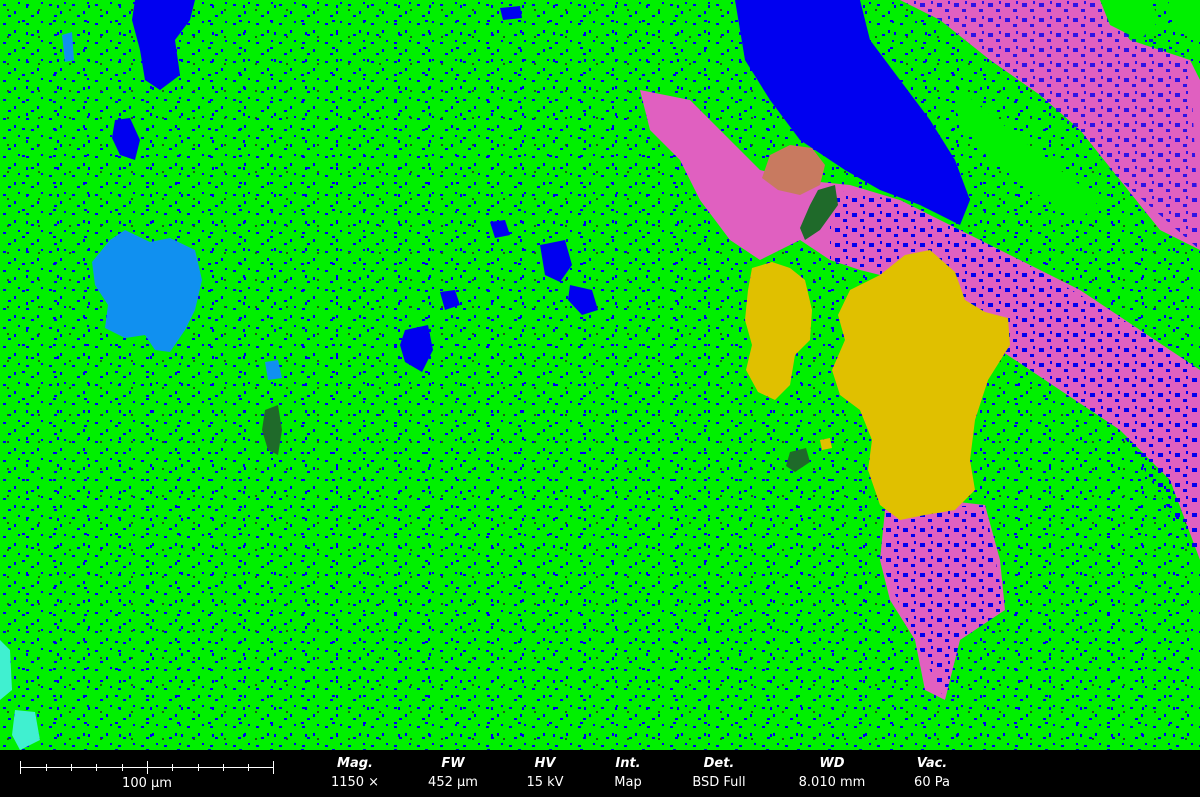 The width and height of the screenshot is (1200, 797). I want to click on field-value: 8.010 mm, so click(832, 782).